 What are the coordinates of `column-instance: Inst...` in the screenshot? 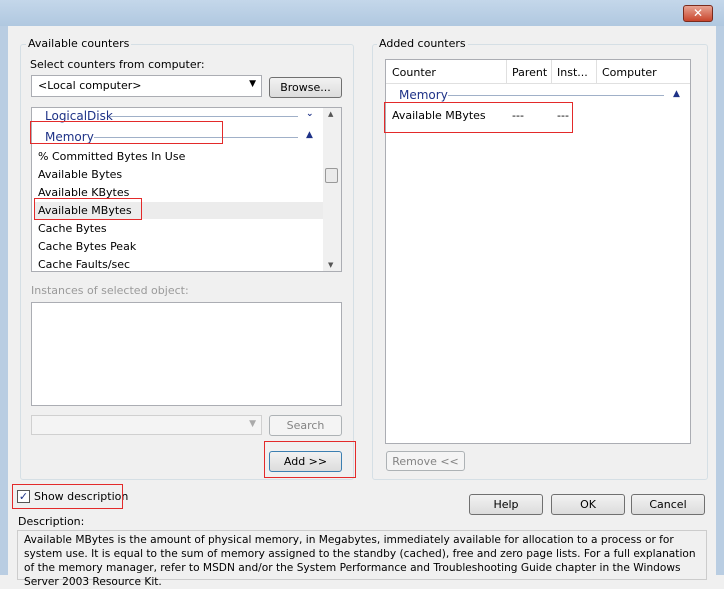 It's located at (572, 72).